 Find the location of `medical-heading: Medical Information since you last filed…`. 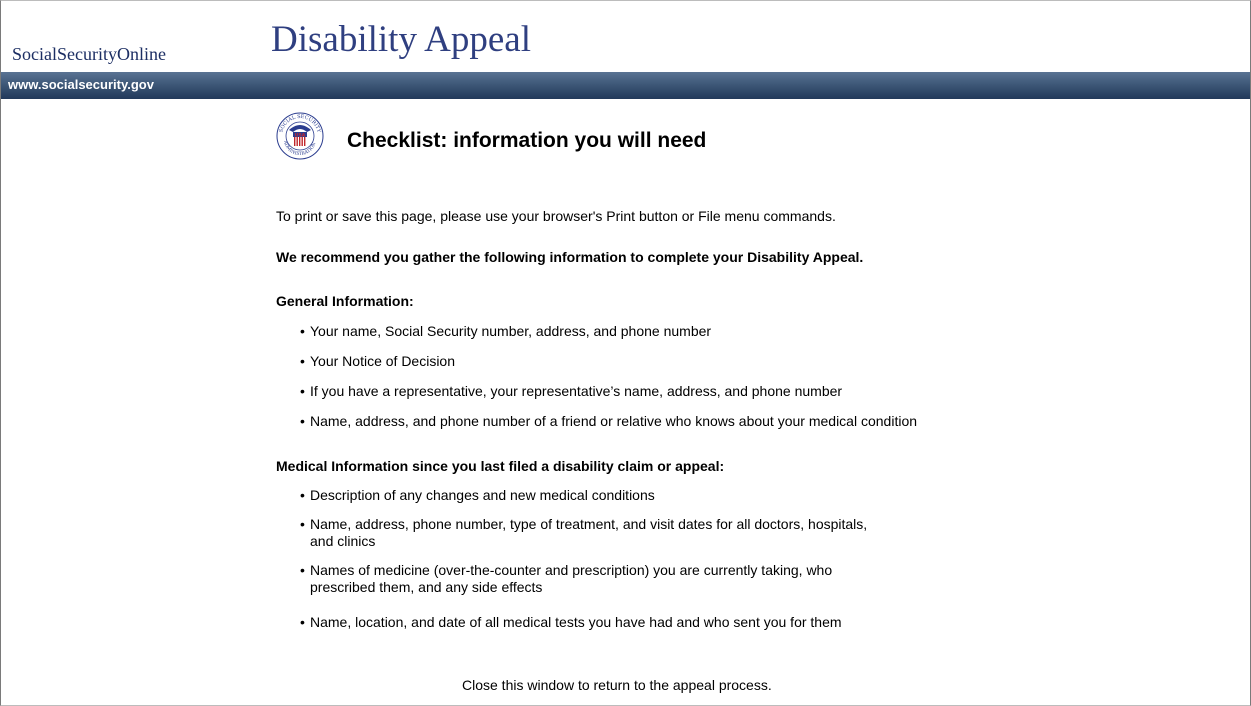

medical-heading: Medical Information since you last filed… is located at coordinates (500, 466).